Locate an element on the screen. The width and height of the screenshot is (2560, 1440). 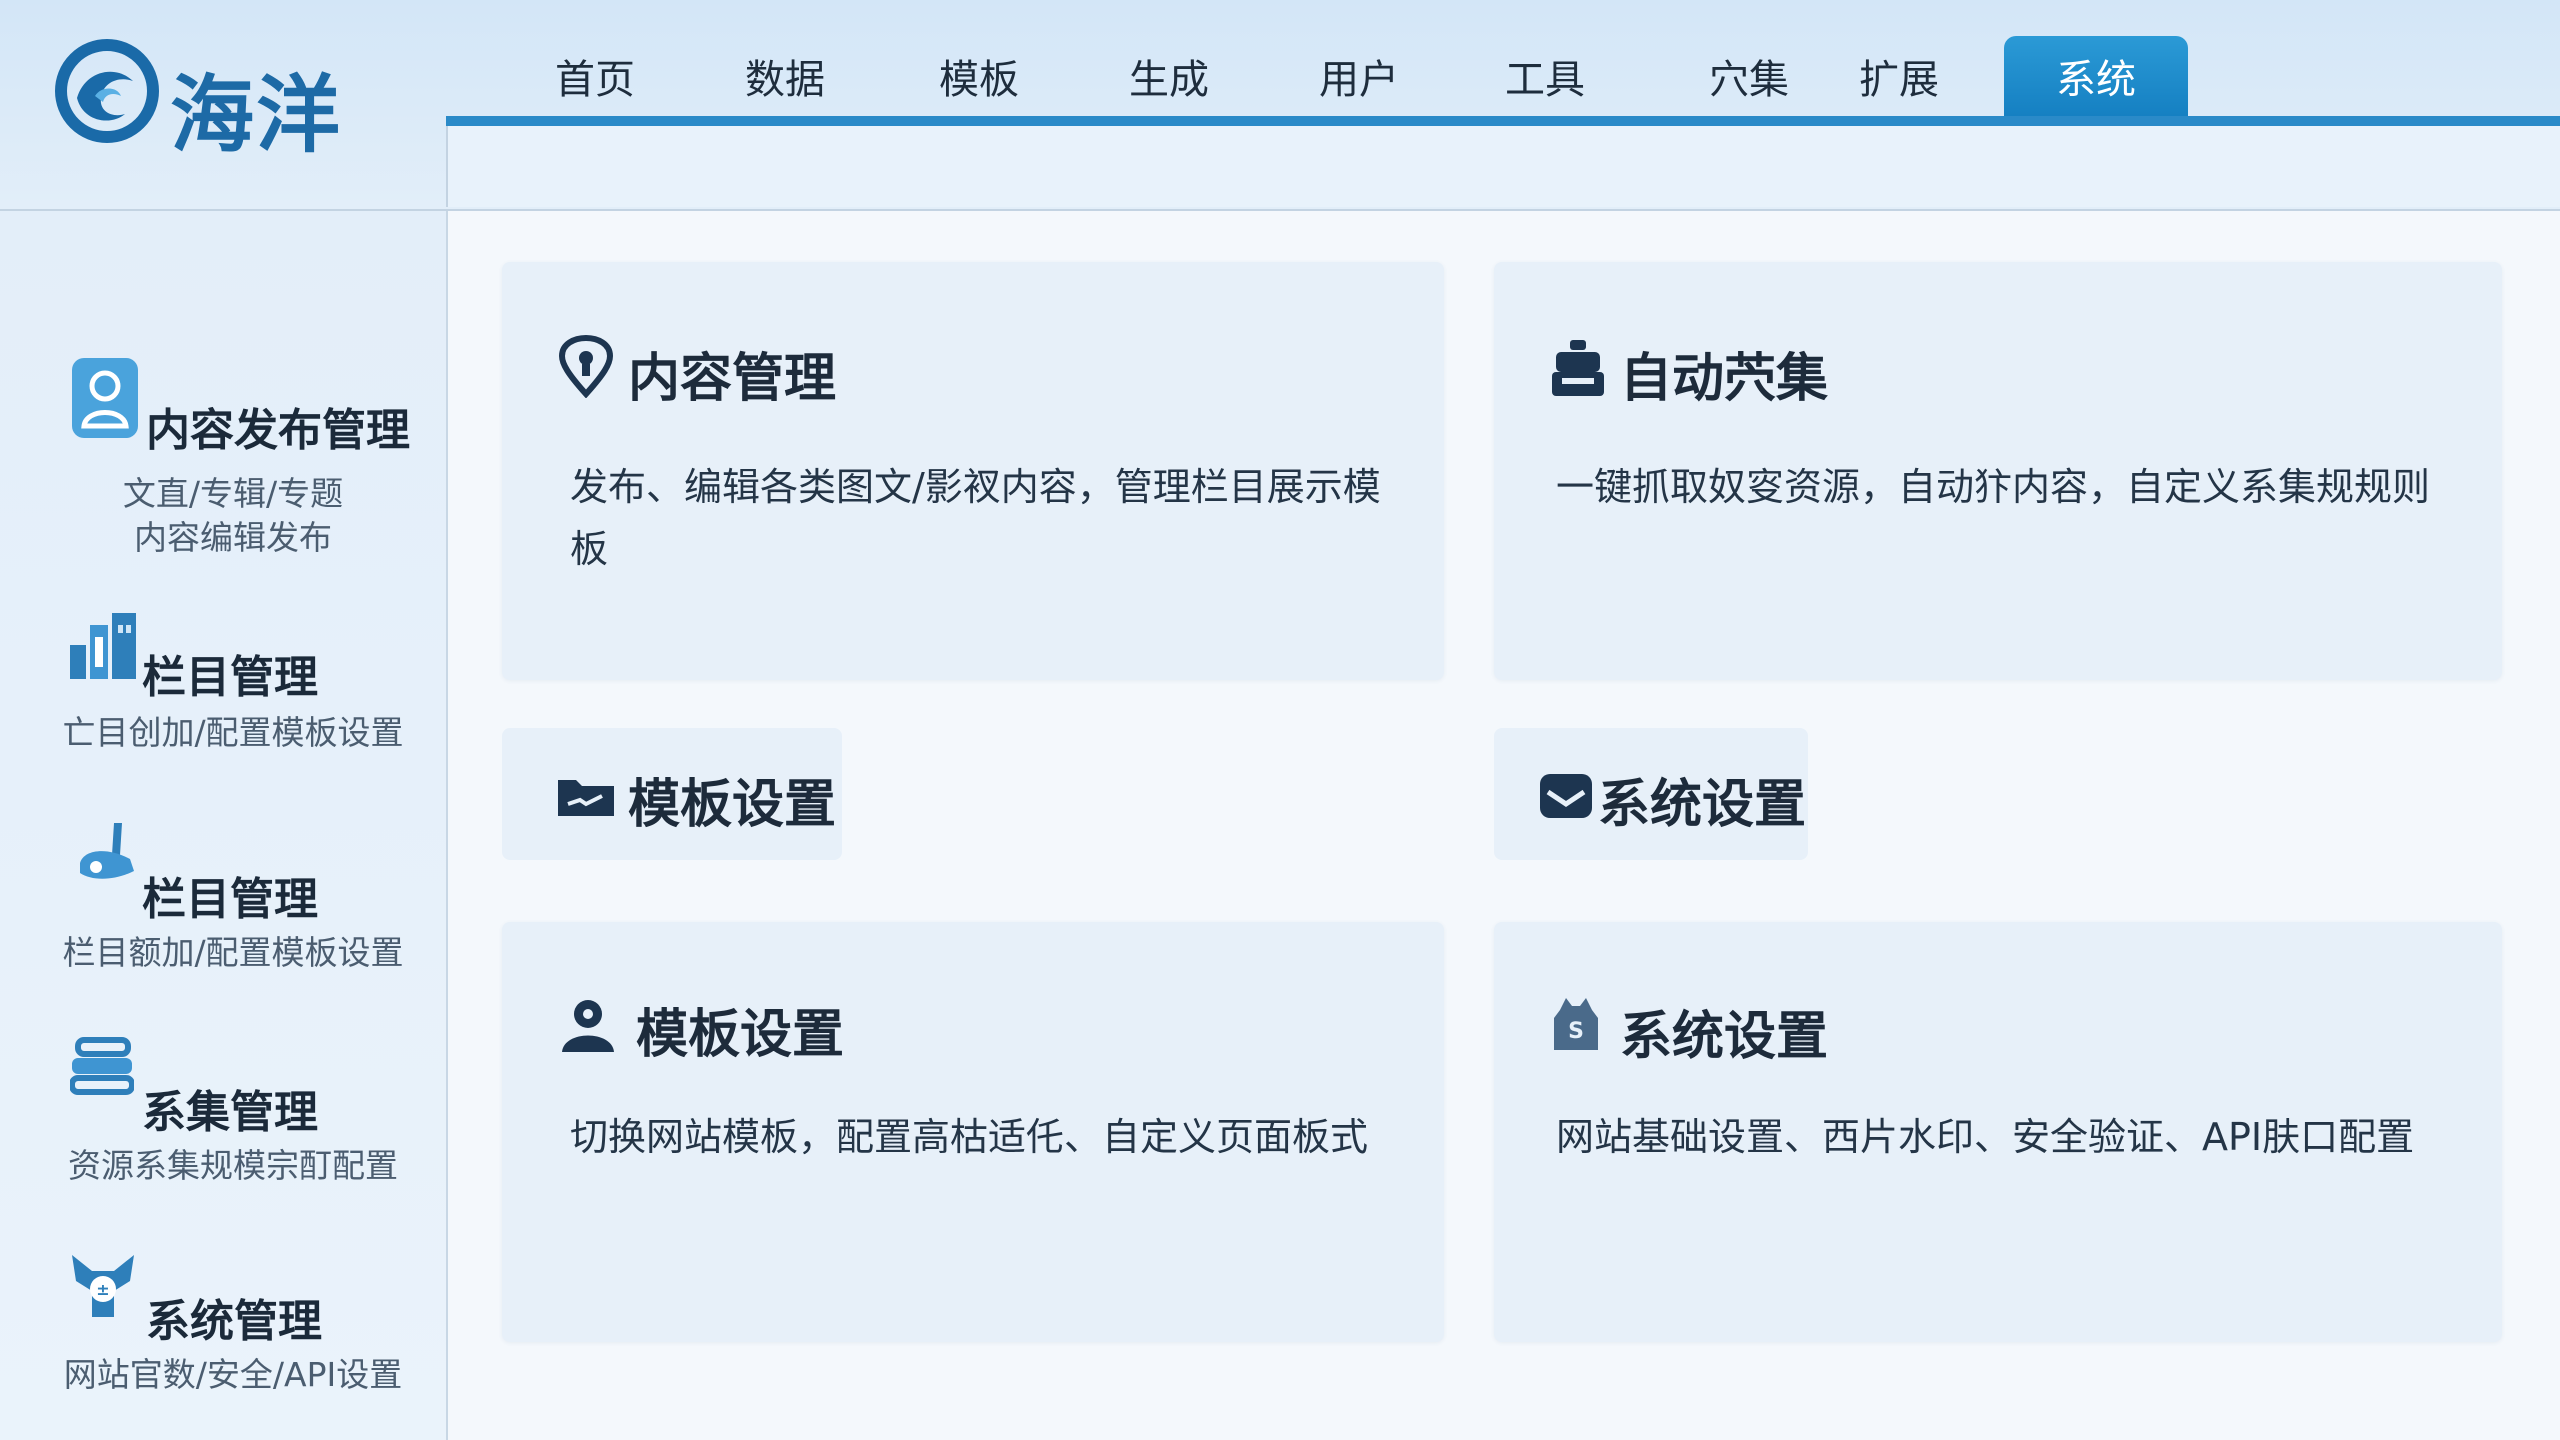
section-title: 系统设置 is located at coordinates (1702, 805).